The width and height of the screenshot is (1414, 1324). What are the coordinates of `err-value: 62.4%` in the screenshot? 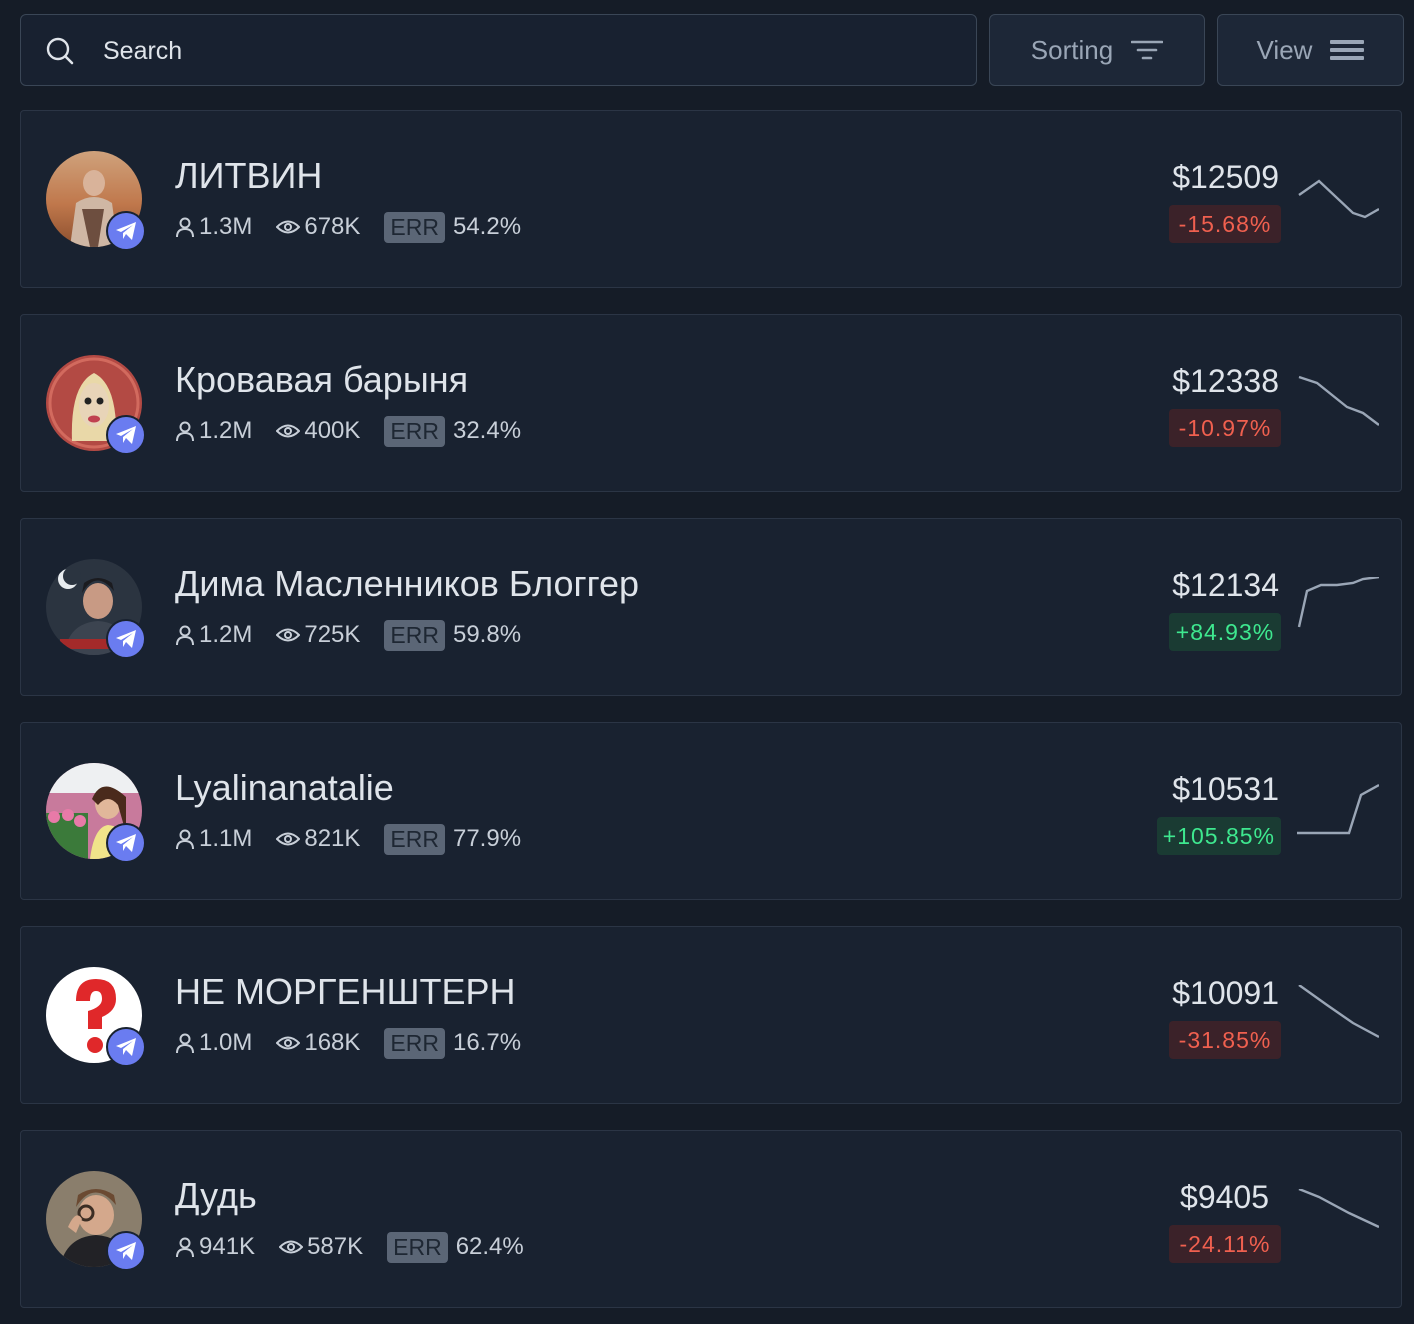 It's located at (489, 1246).